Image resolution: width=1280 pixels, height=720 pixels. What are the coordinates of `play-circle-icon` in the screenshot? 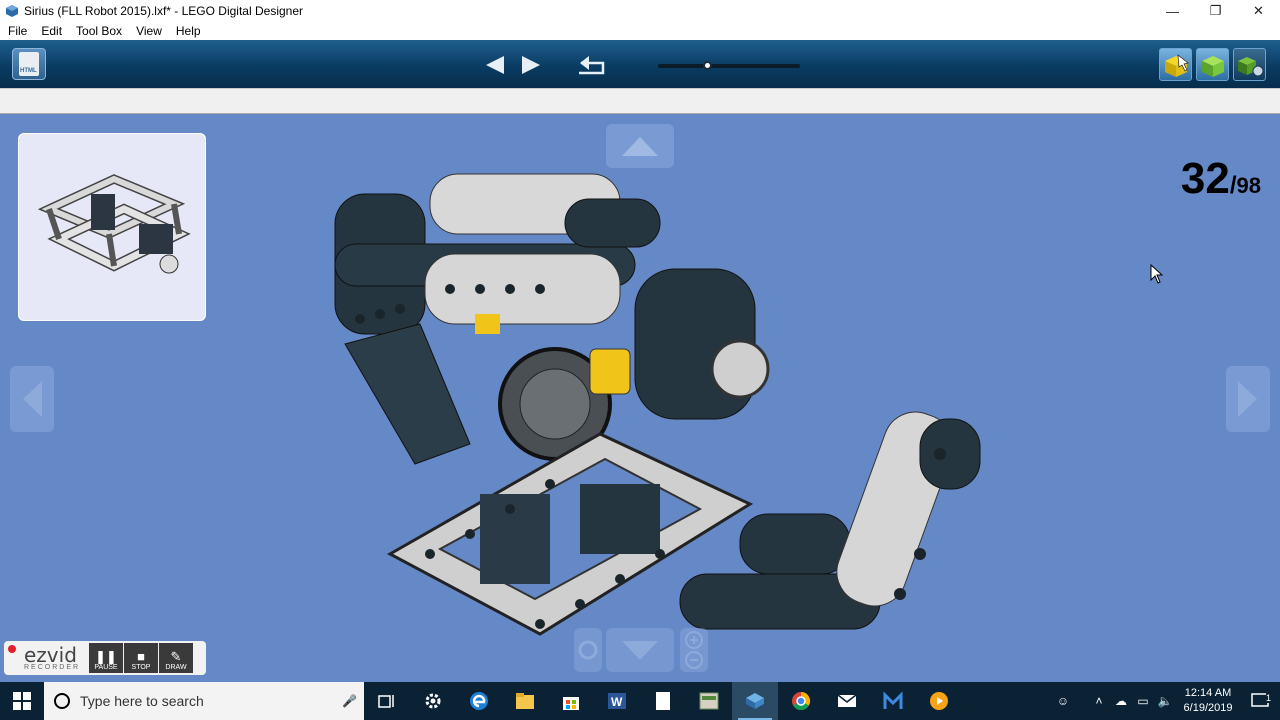 It's located at (939, 701).